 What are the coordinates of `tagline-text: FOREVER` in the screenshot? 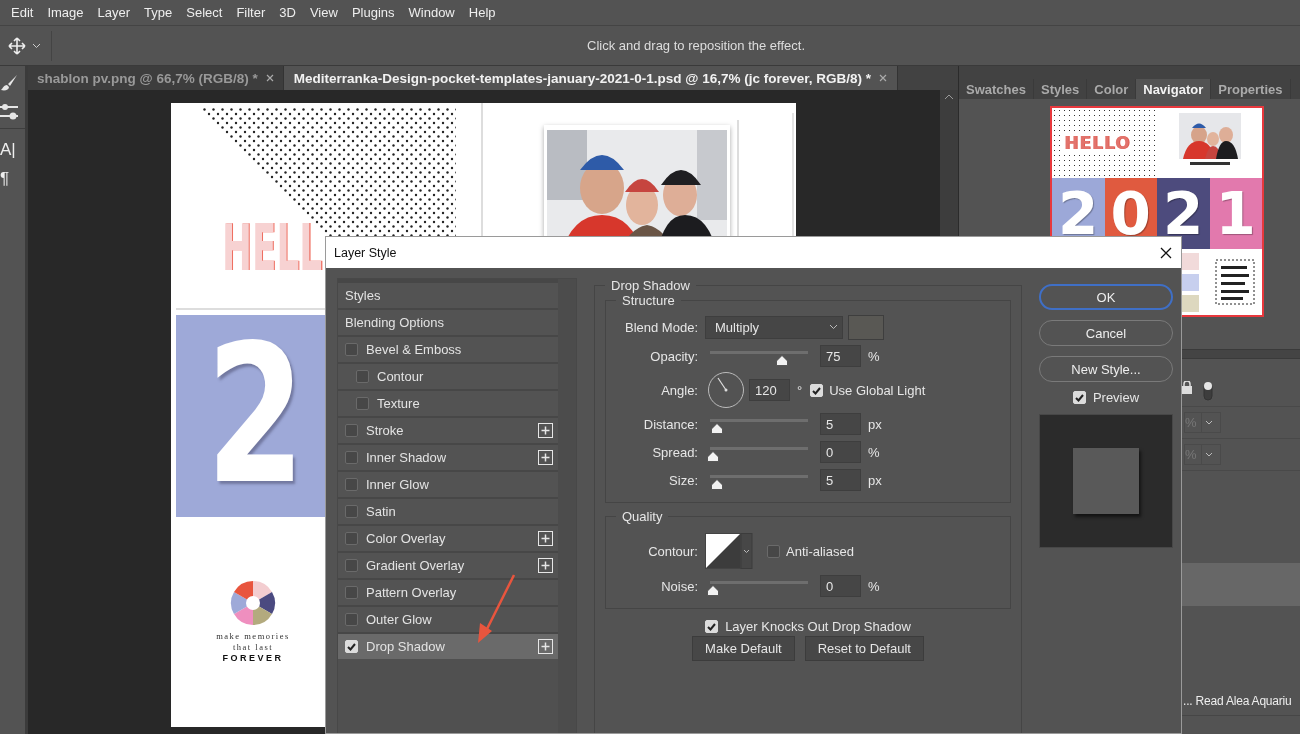 It's located at (253, 658).